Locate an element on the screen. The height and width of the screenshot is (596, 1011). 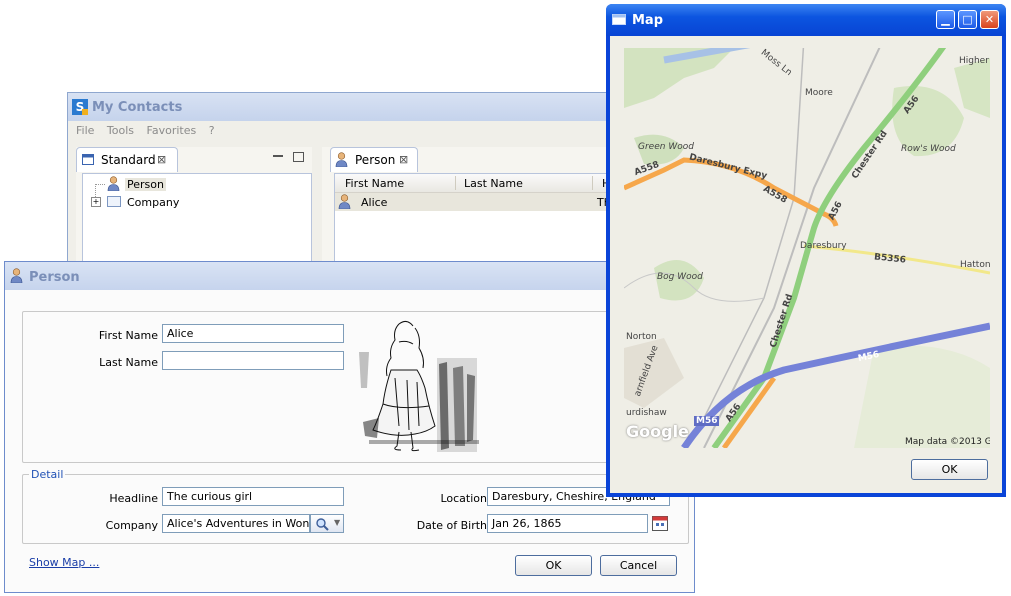
map-label-norton: Norton is located at coordinates (641, 337).